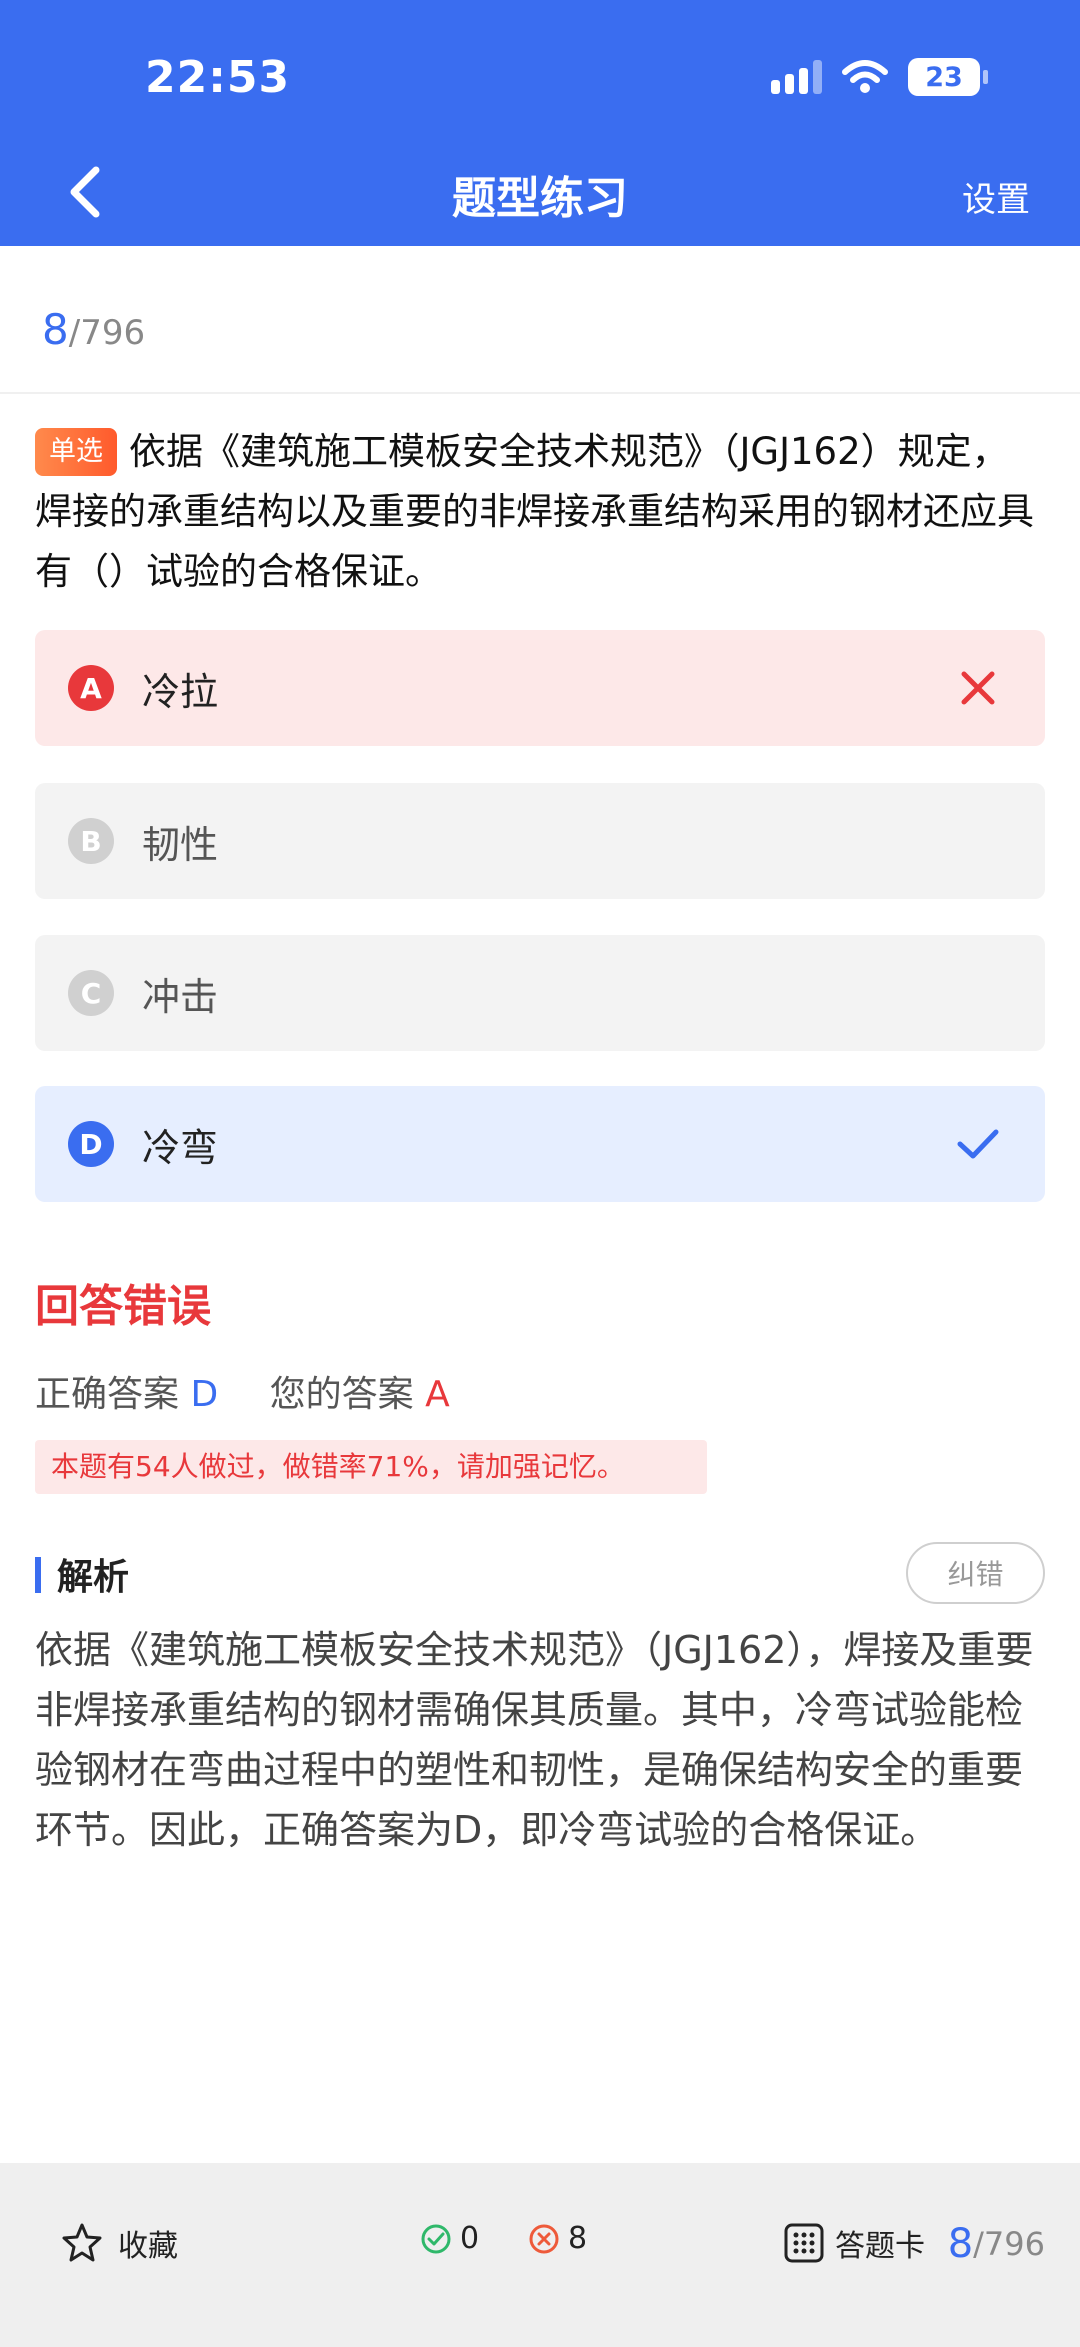 This screenshot has width=1080, height=2347. Describe the element at coordinates (242, 1391) in the screenshot. I see `answer-summary: 正确答案 D 您的答案 A` at that location.